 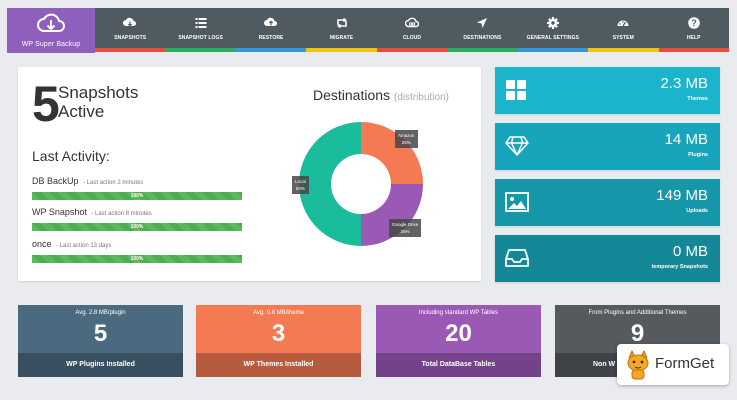 What do you see at coordinates (517, 202) in the screenshot?
I see `image-icon` at bounding box center [517, 202].